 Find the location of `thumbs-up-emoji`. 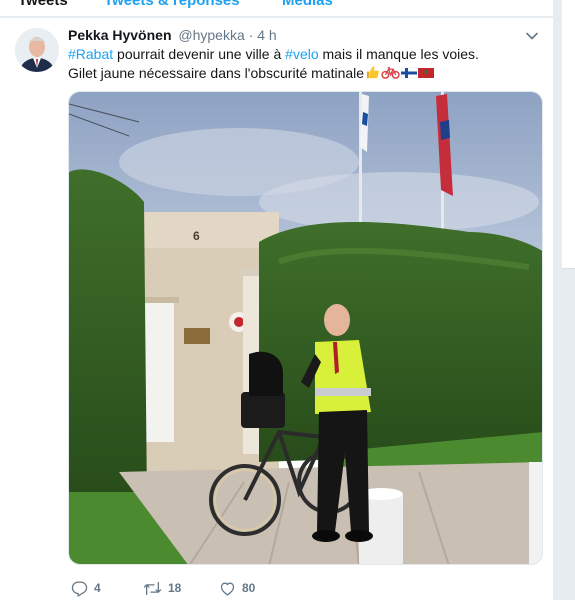

thumbs-up-emoji is located at coordinates (372, 72).